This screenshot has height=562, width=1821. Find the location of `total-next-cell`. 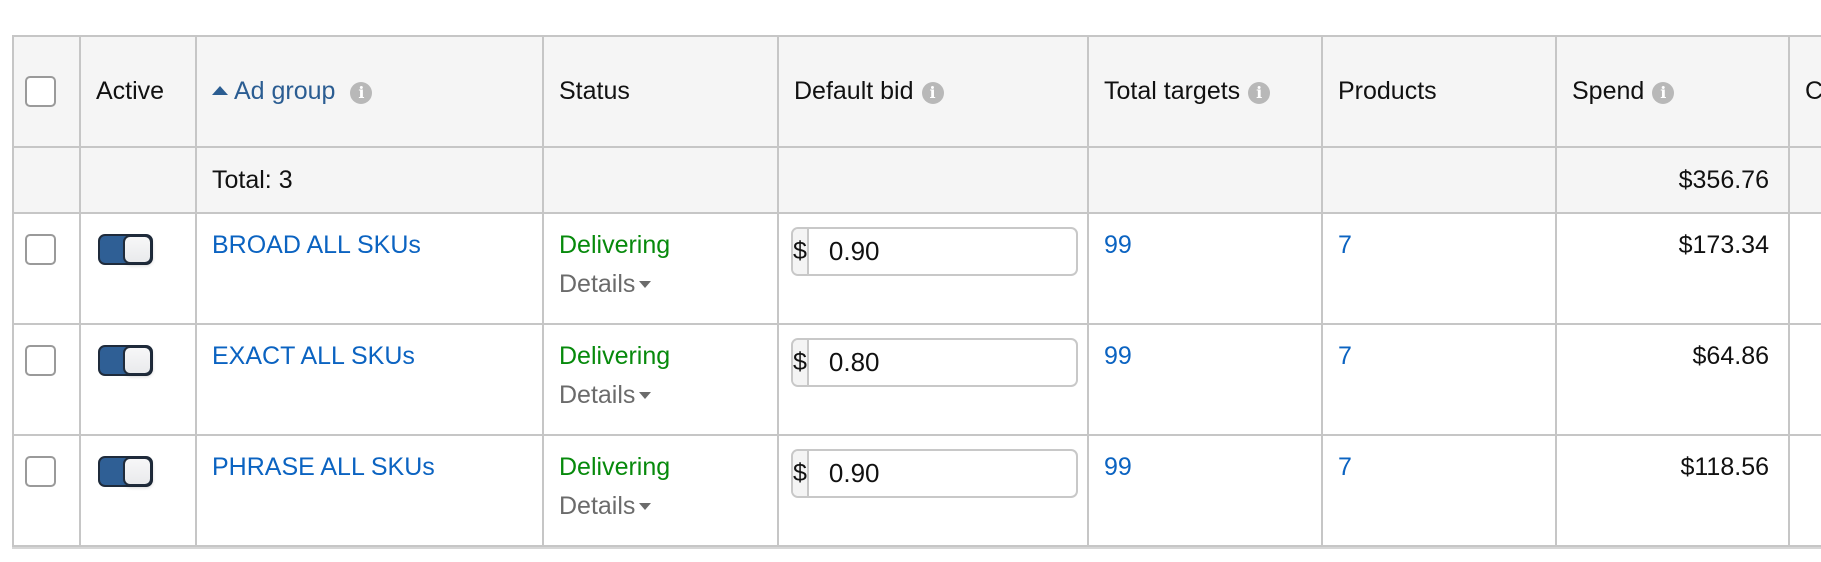

total-next-cell is located at coordinates (1804, 180).